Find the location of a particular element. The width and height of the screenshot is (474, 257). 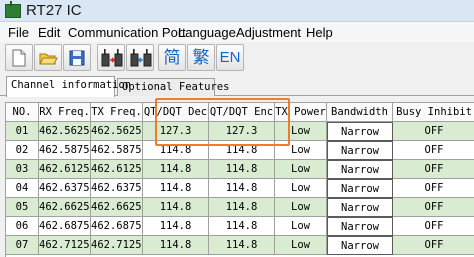

read-radio-button is located at coordinates (111, 57).